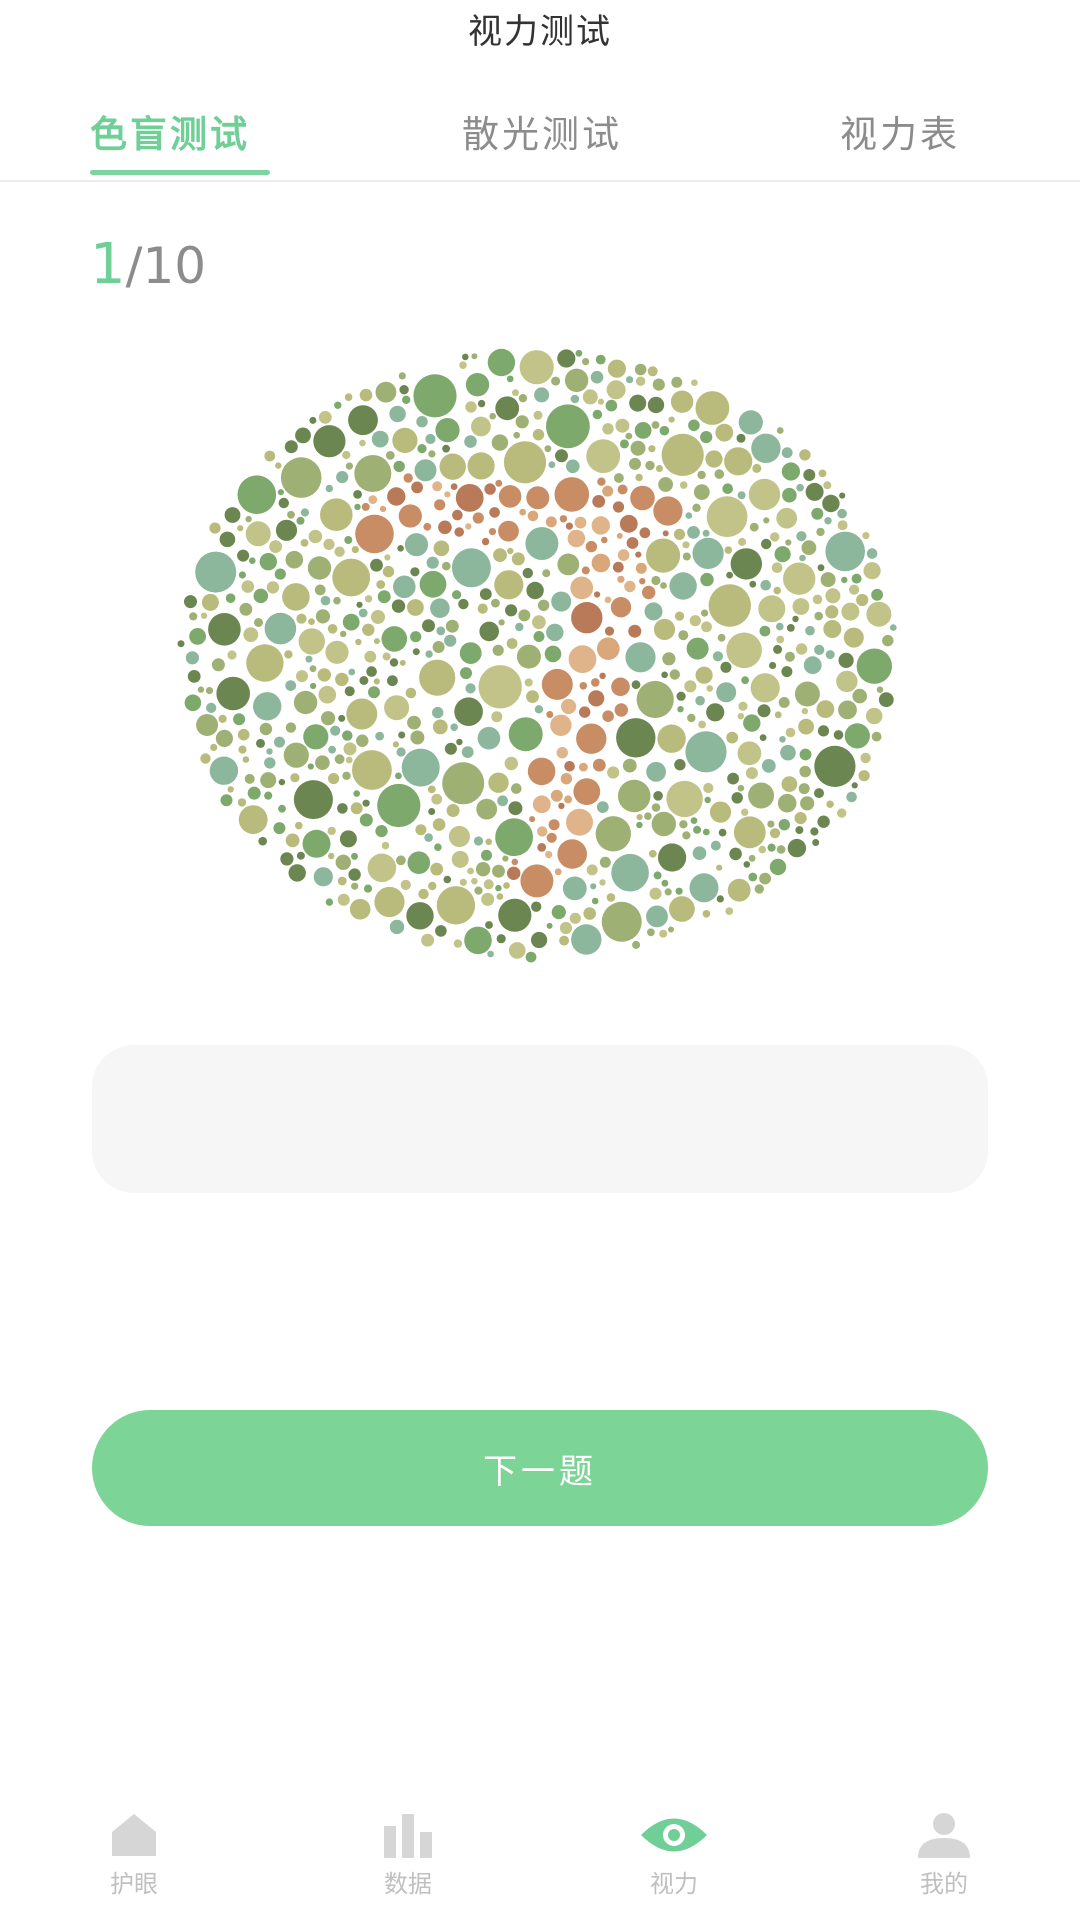  I want to click on tab-astigmatism-test: 散光测试, so click(542, 131).